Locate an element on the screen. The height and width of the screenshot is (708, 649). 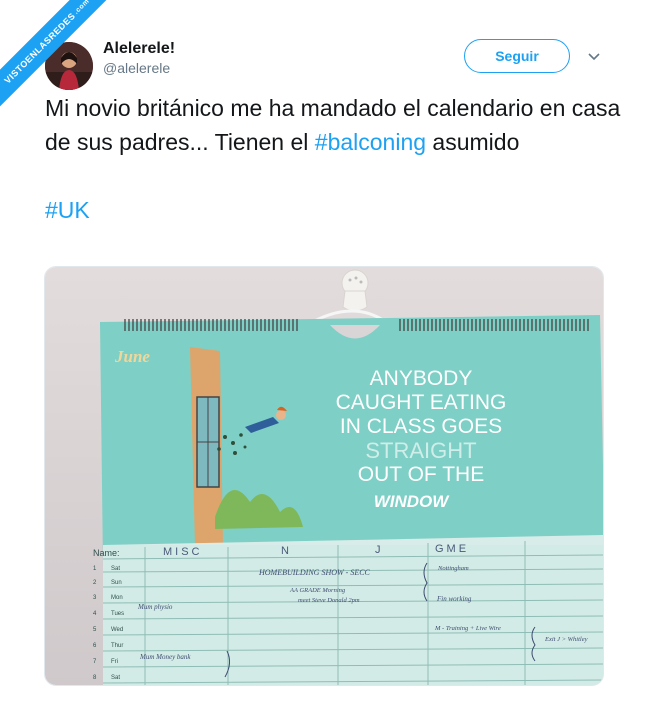
handwritten-note: Nottingham is located at coordinates (453, 568).